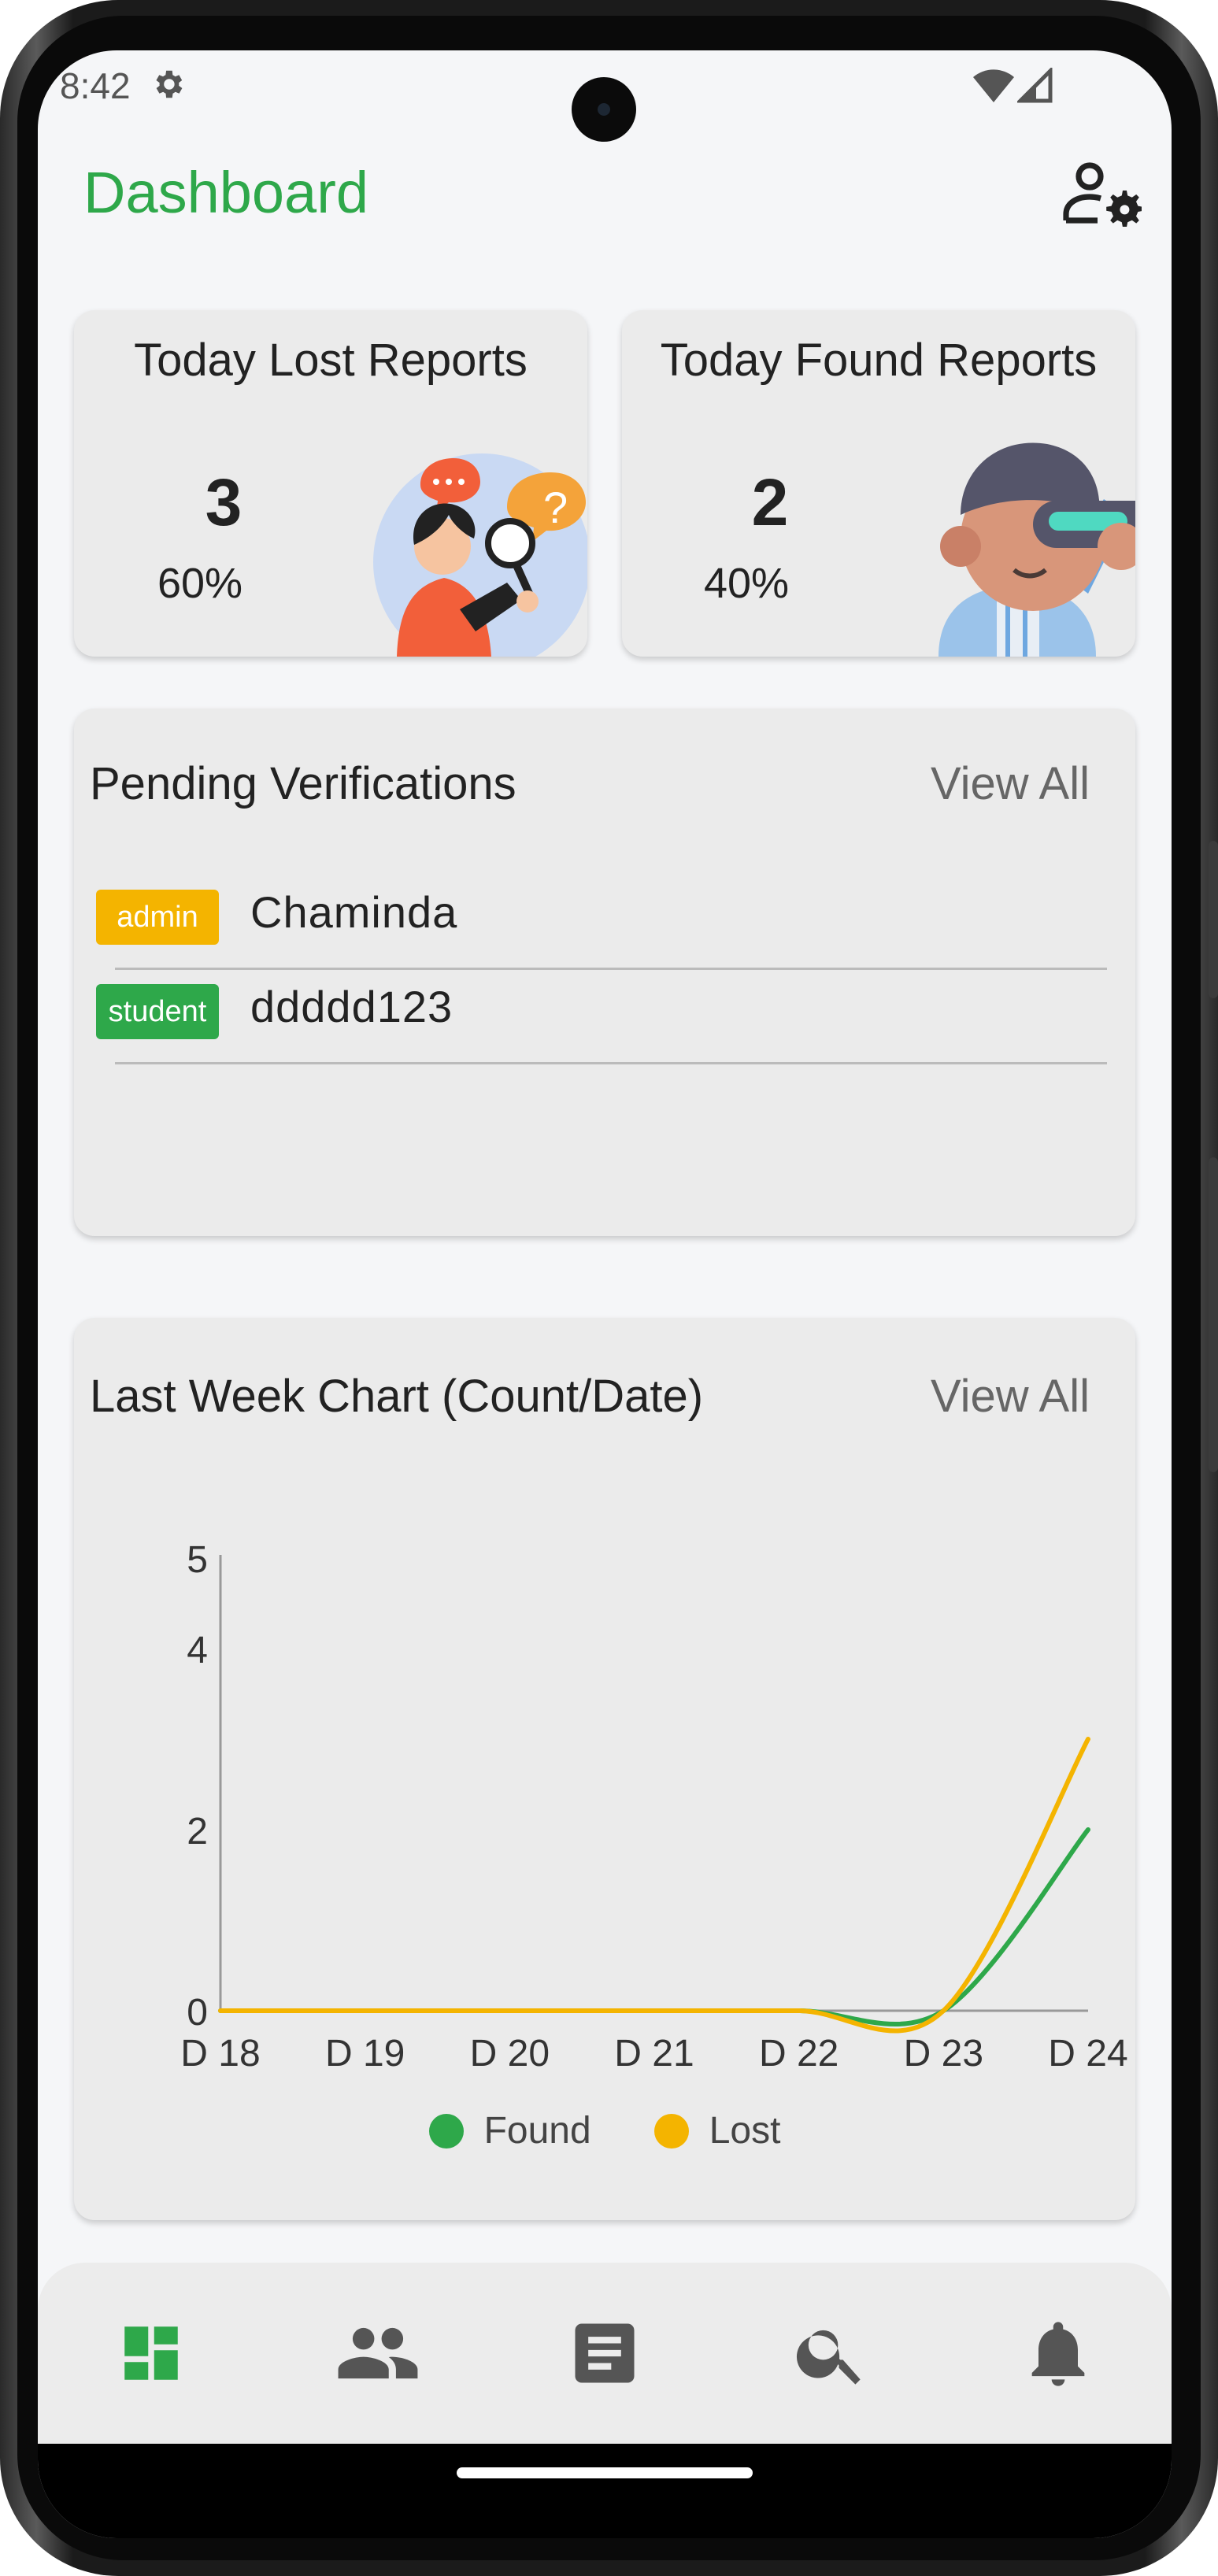 This screenshot has height=2576, width=1218. I want to click on legend-dot-lost, so click(671, 2131).